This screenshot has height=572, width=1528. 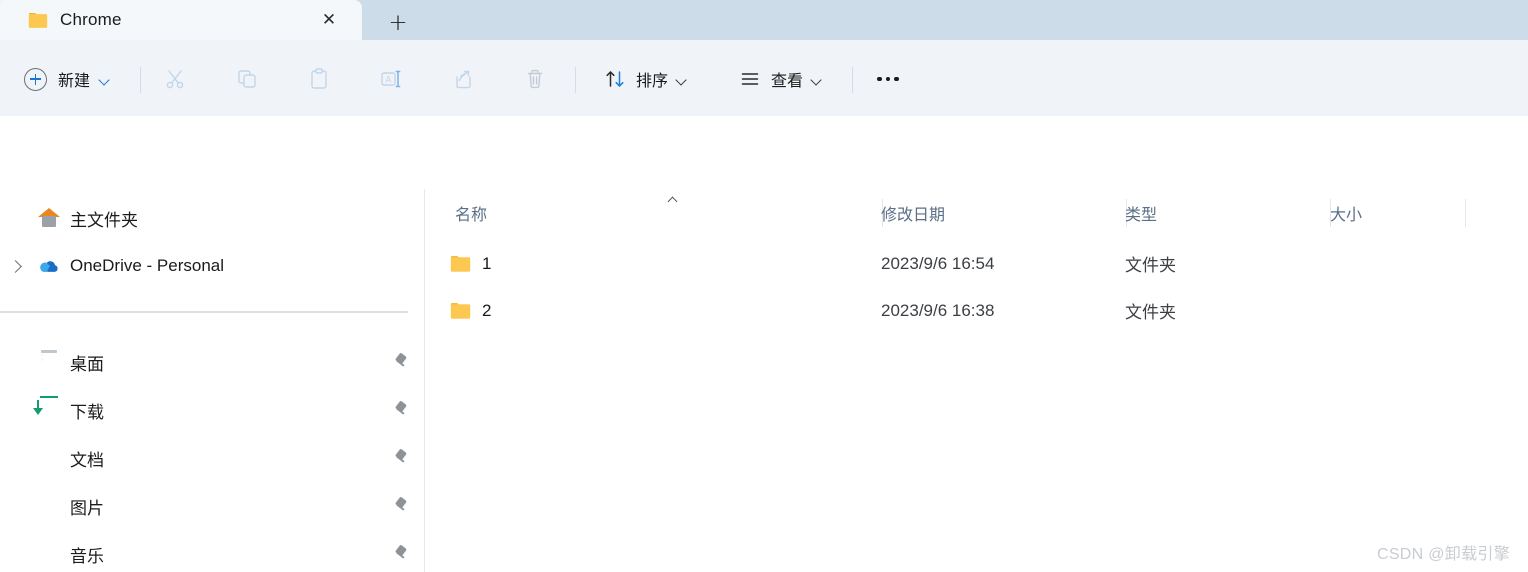 I want to click on paste-button, so click(x=319, y=79).